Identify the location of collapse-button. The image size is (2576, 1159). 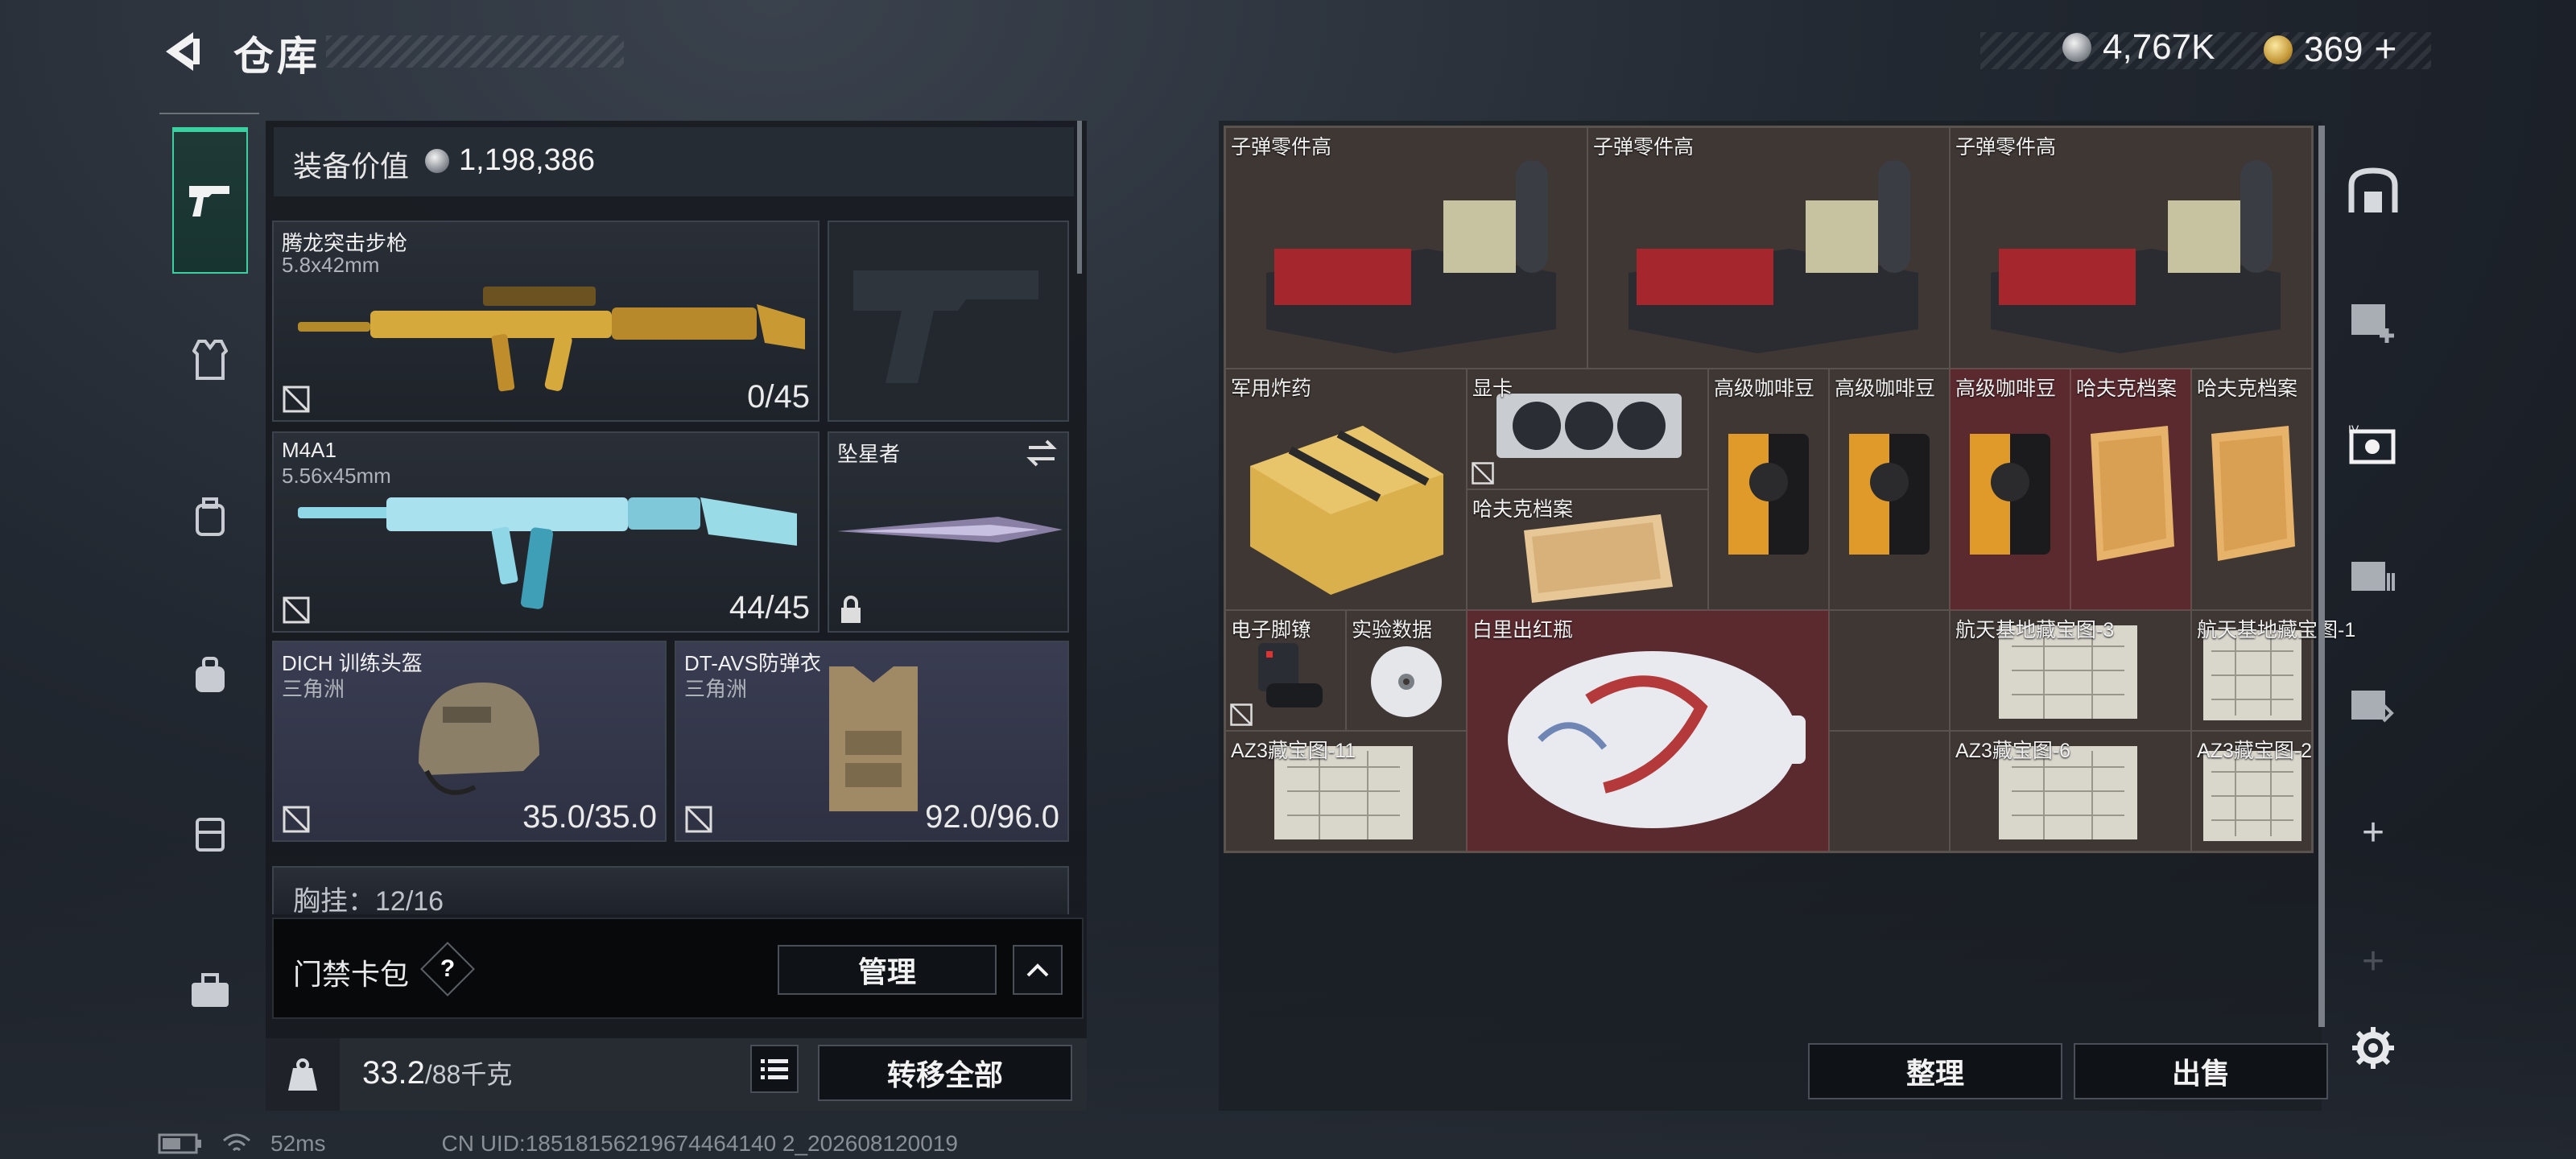
(1038, 970).